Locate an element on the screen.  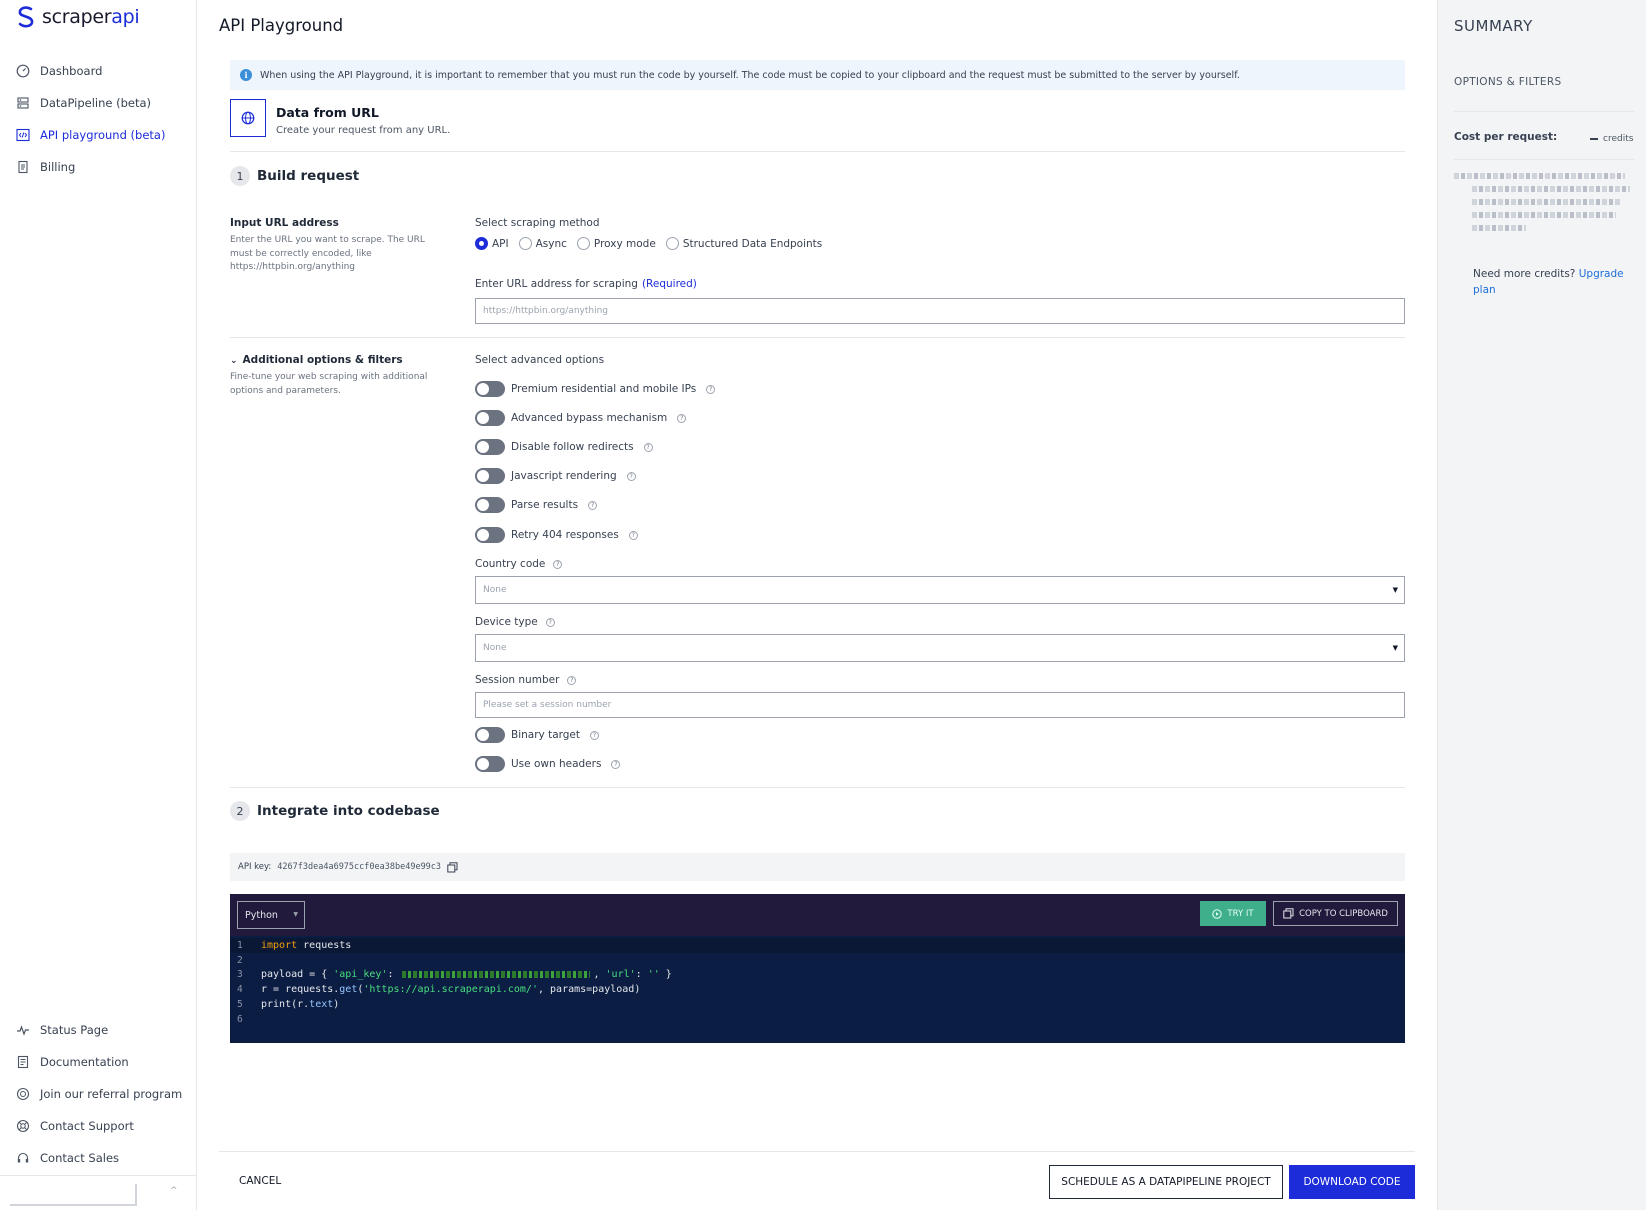
try-it-button: TRY IT is located at coordinates (1233, 913).